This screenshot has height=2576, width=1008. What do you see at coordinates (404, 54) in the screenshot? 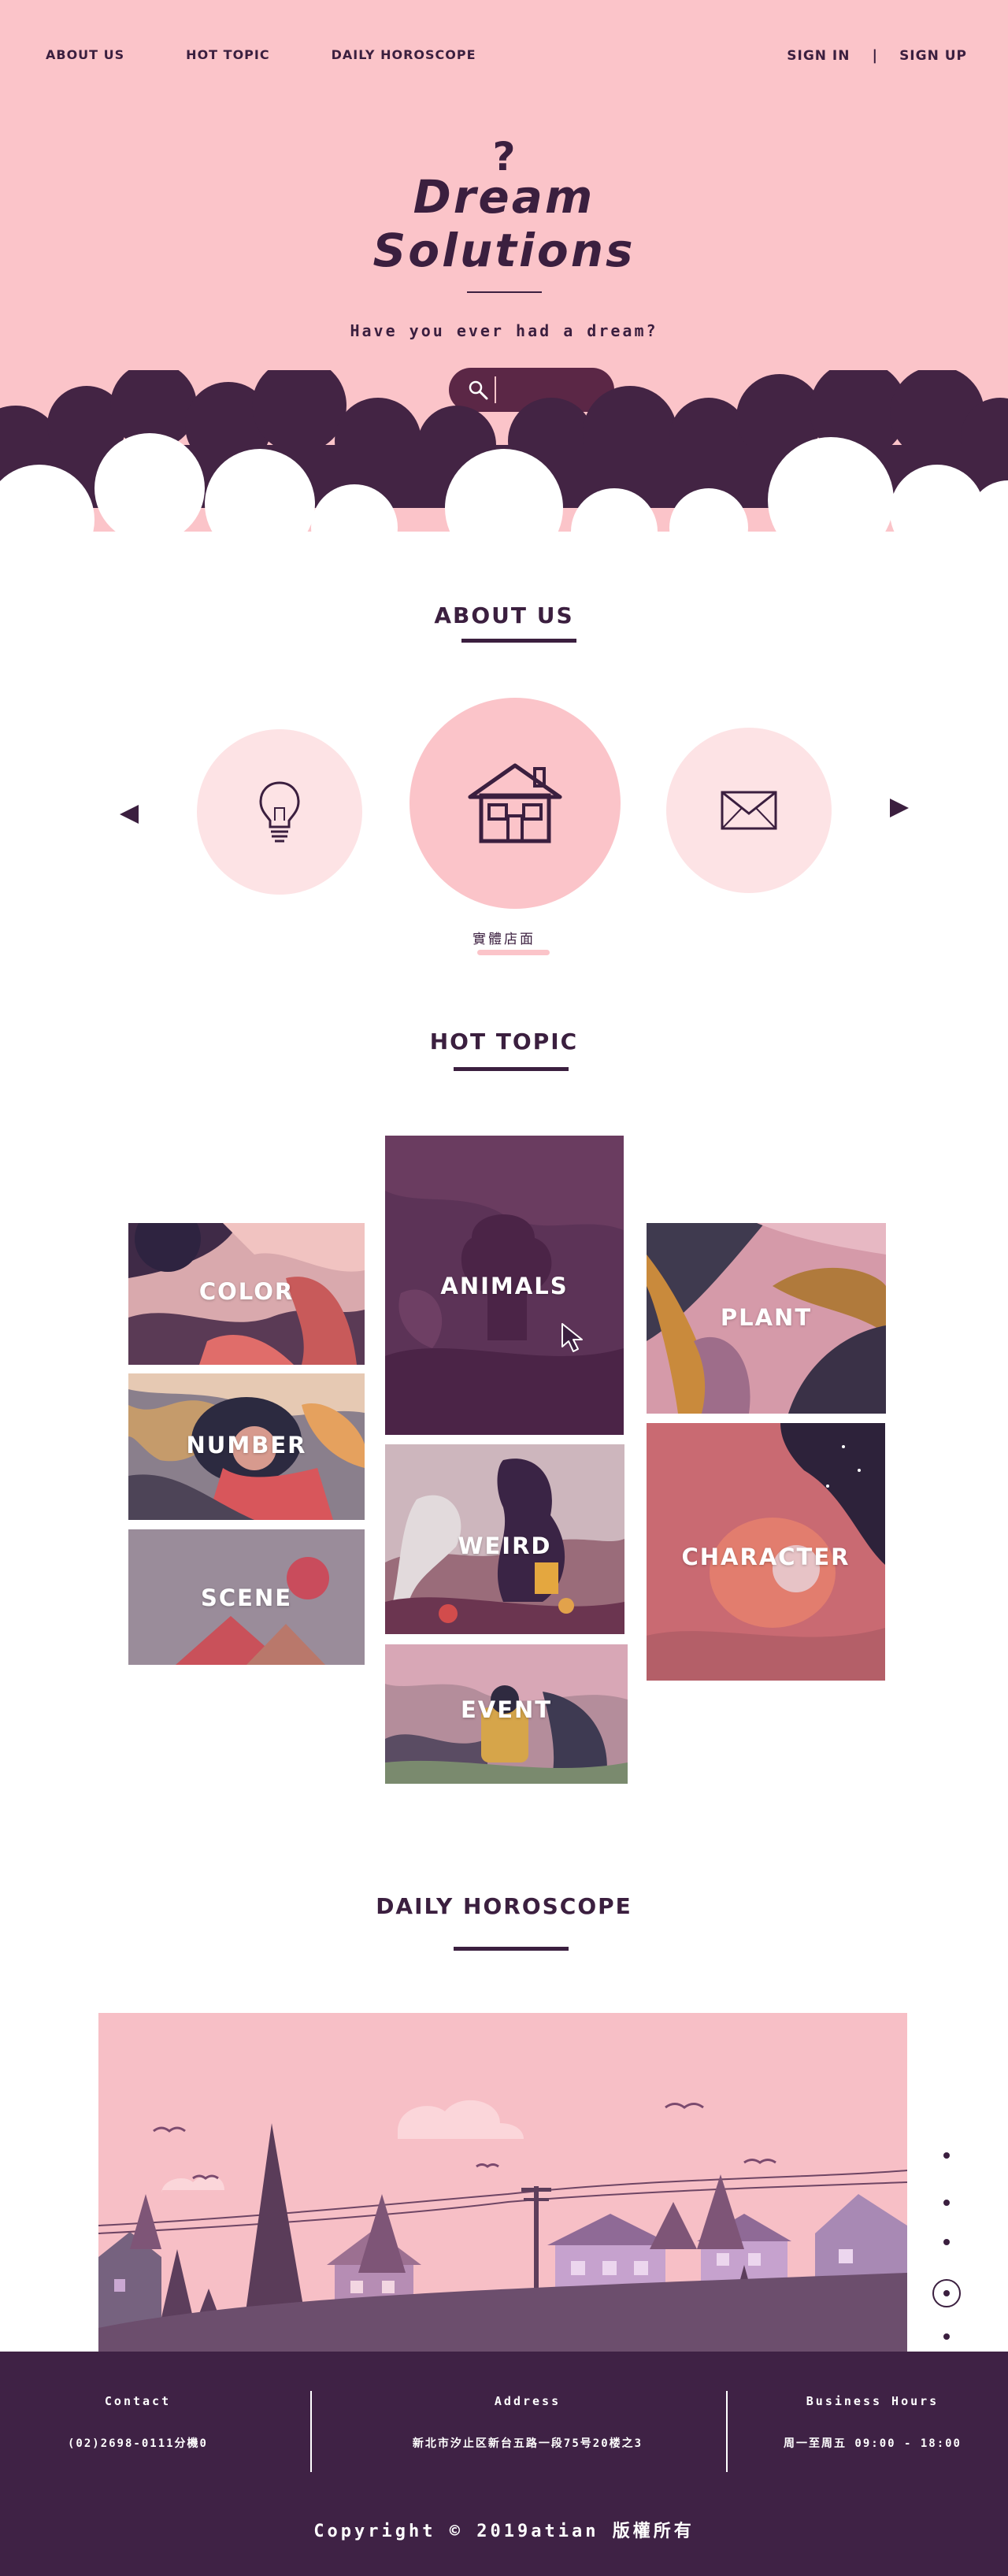
I see `nav-daily-horoscope: DAILY HOROSCOPE` at bounding box center [404, 54].